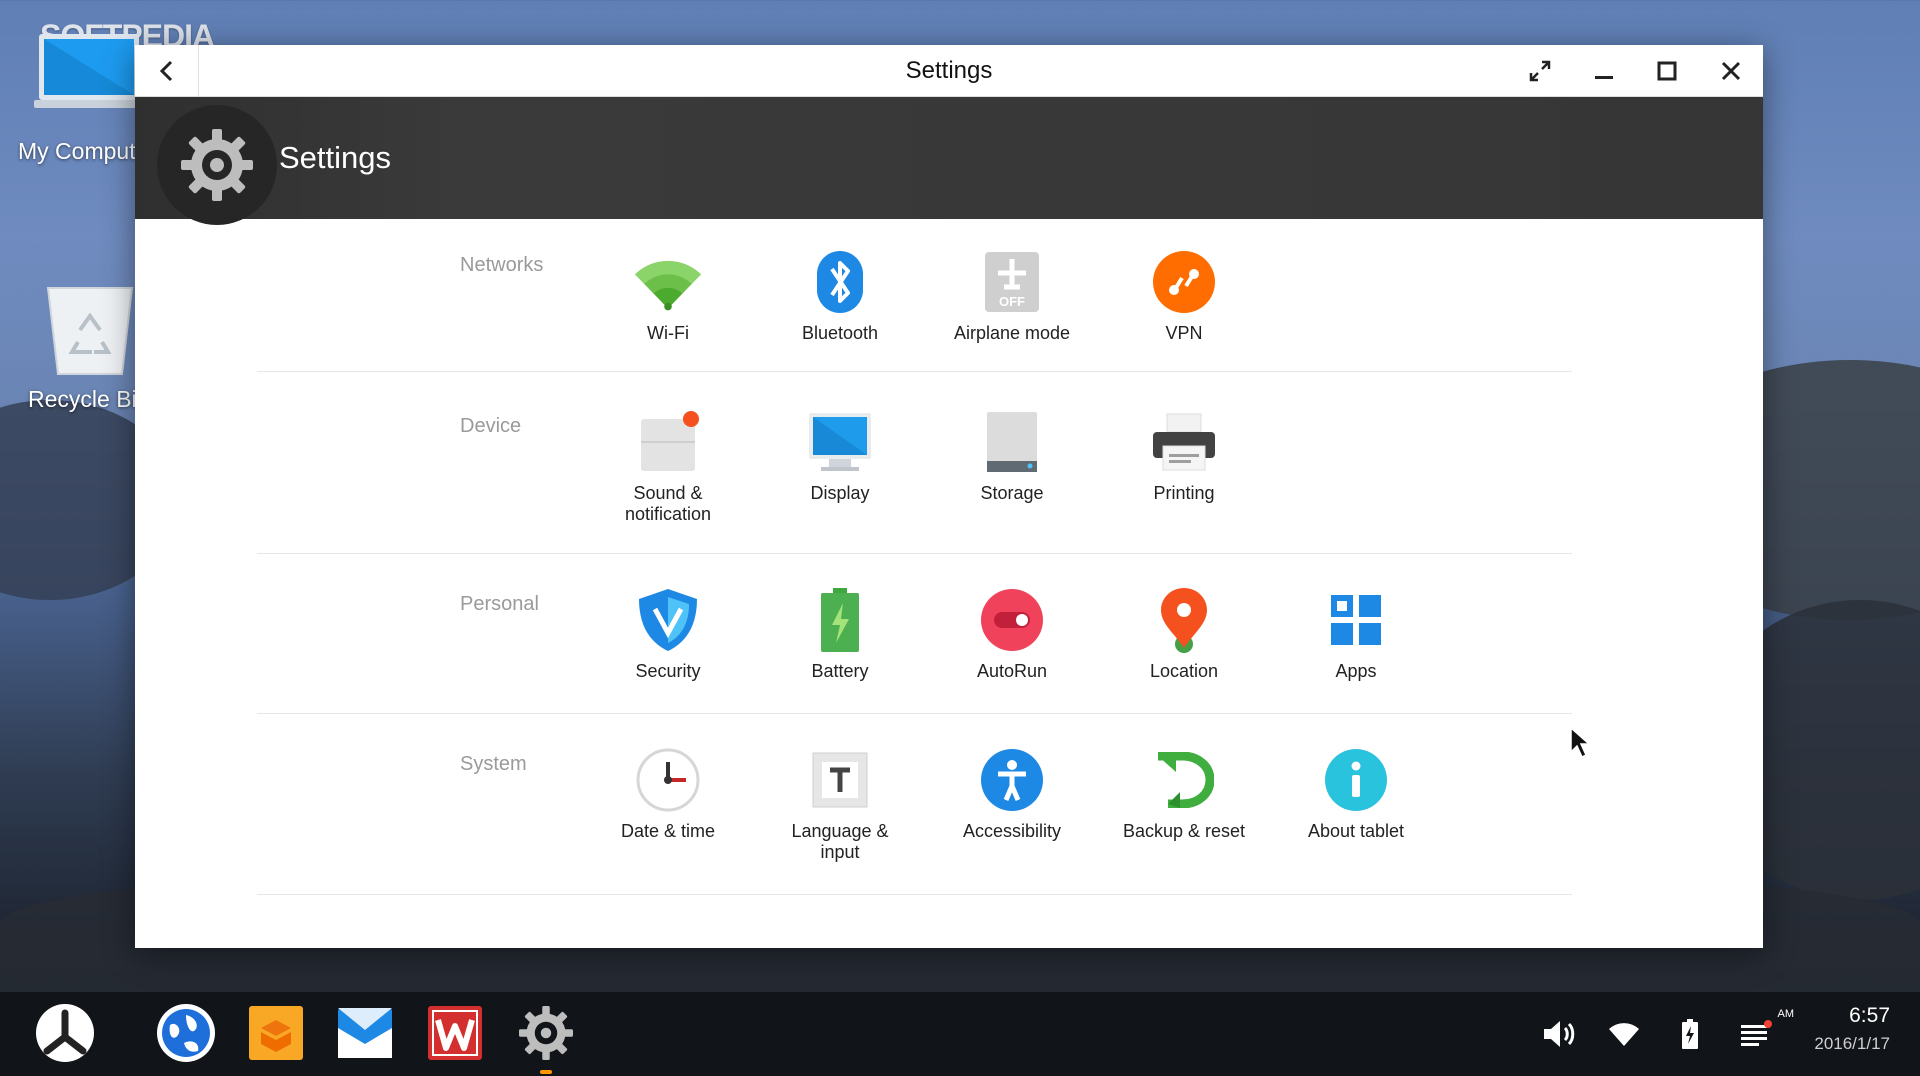 This screenshot has width=1920, height=1076. What do you see at coordinates (1012, 831) in the screenshot?
I see `setting-label: Accessibility` at bounding box center [1012, 831].